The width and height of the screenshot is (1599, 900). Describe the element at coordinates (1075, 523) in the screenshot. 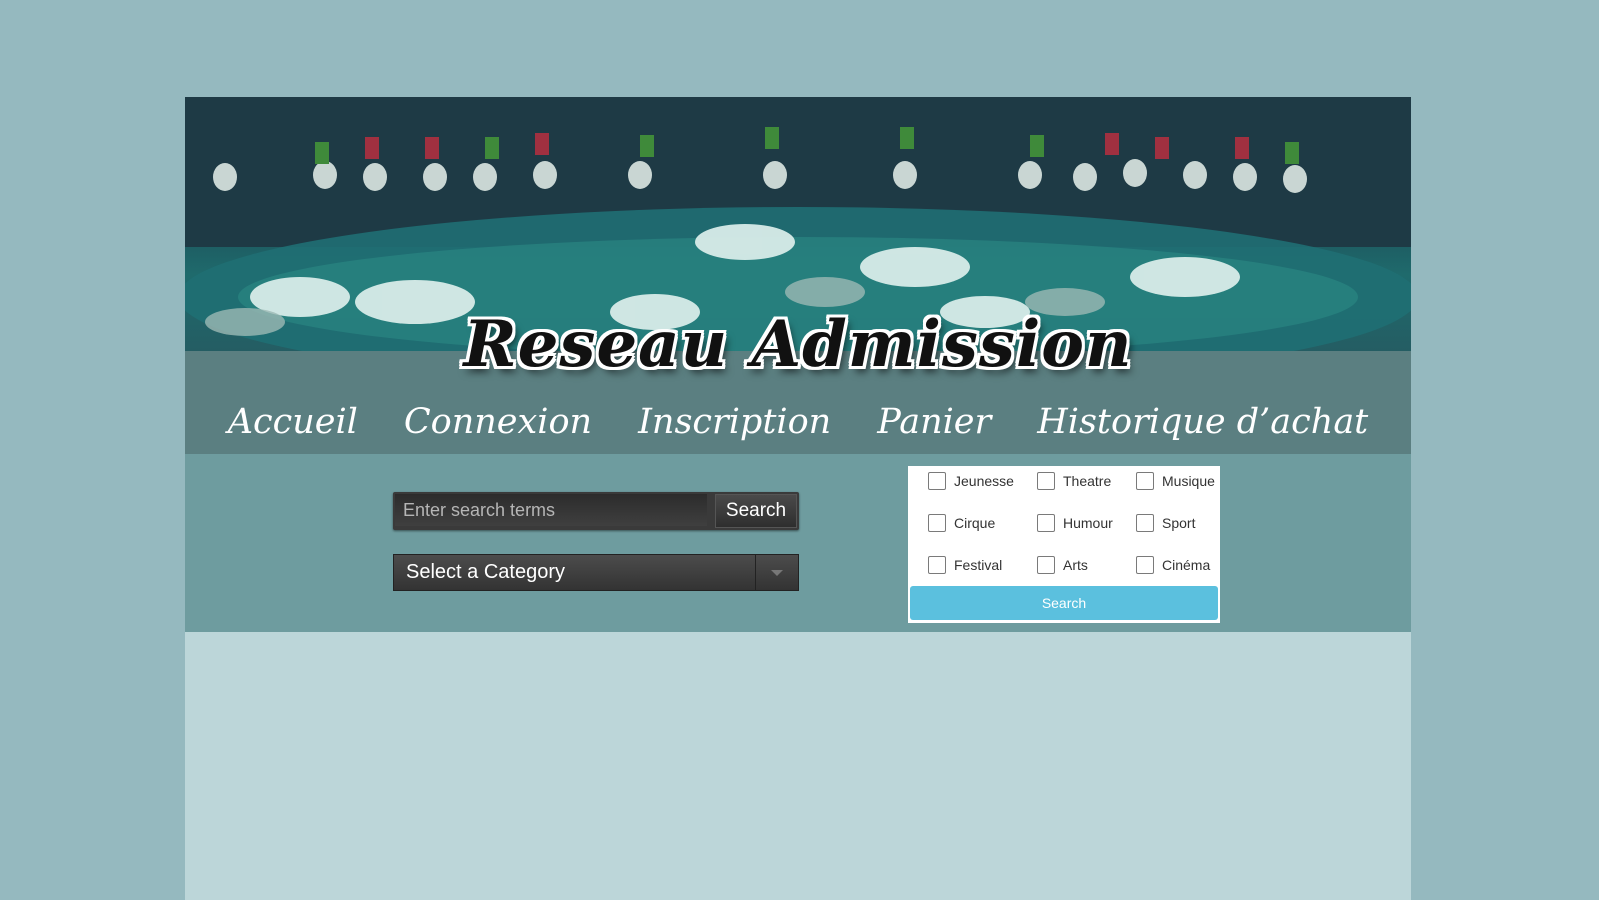

I see `filter-humour: Humour` at that location.